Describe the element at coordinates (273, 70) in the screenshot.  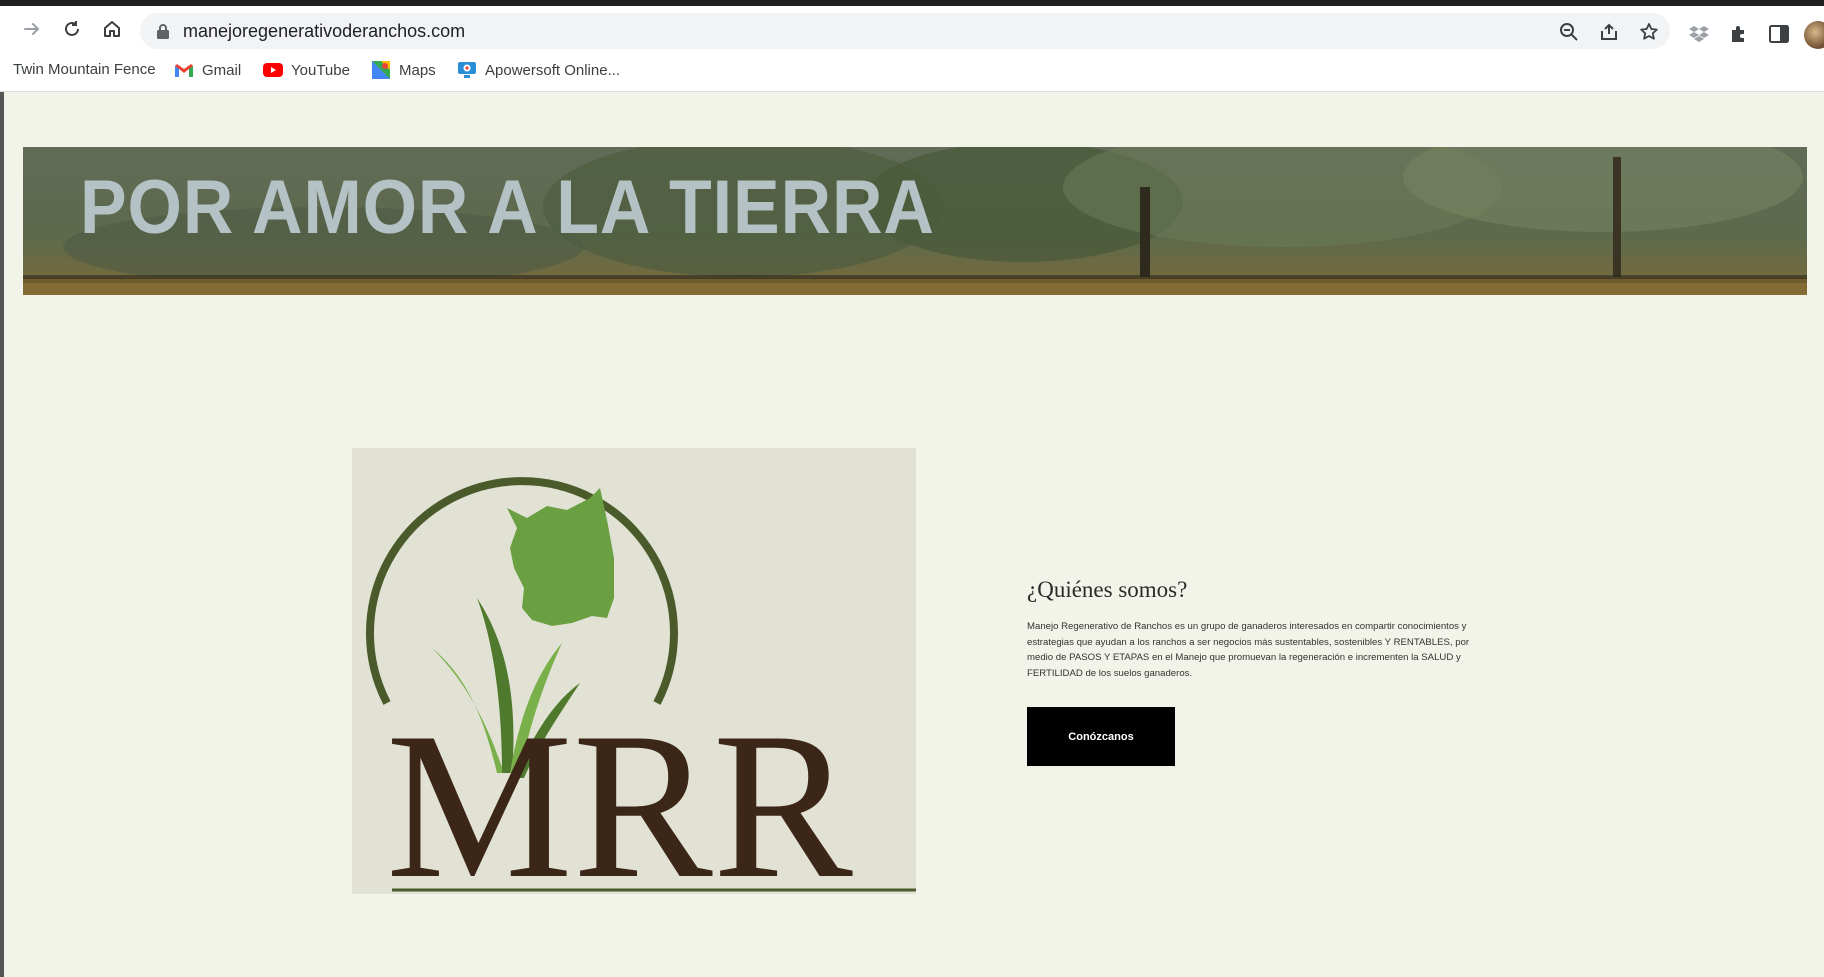
I see `youtube-icon` at that location.